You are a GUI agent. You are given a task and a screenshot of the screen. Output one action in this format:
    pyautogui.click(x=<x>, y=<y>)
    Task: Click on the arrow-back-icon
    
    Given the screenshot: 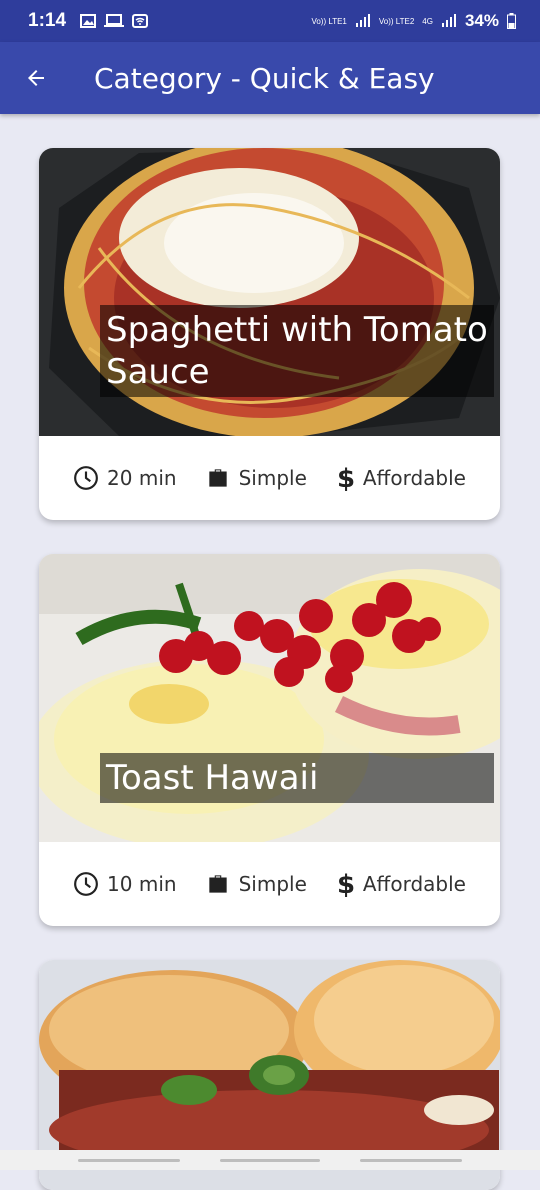 What is the action you would take?
    pyautogui.click(x=36, y=78)
    